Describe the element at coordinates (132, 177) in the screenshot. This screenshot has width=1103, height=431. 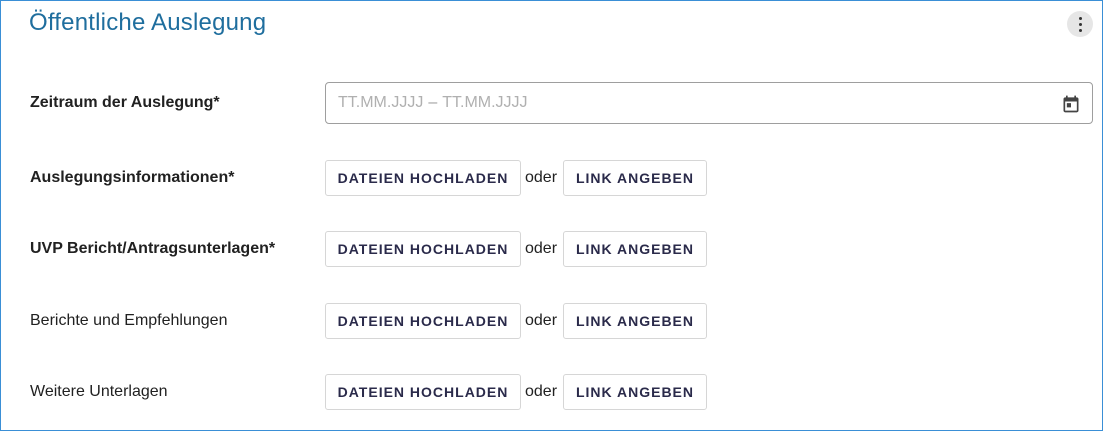
I see `upload-row-label: Auslegungsinformationen*` at that location.